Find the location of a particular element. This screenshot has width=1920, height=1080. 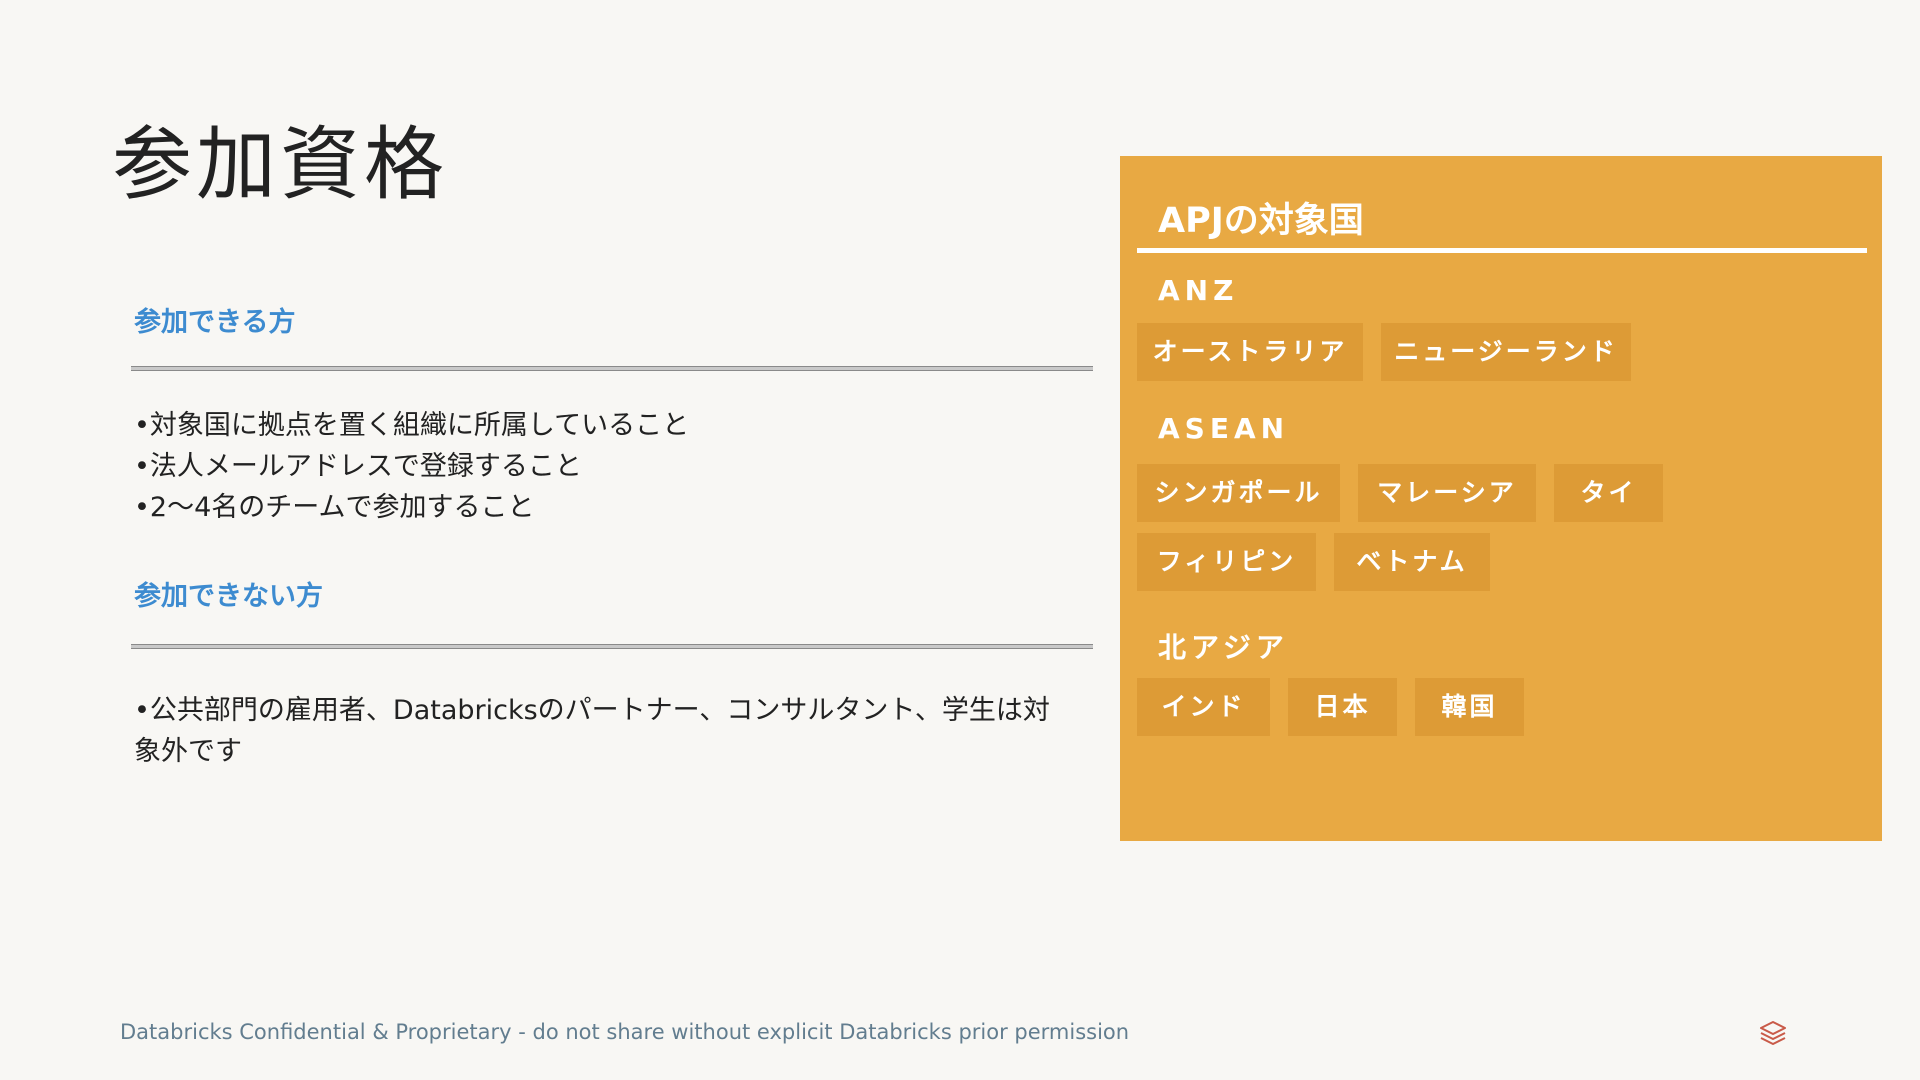

databricks-stack-icon is located at coordinates (1773, 1033).